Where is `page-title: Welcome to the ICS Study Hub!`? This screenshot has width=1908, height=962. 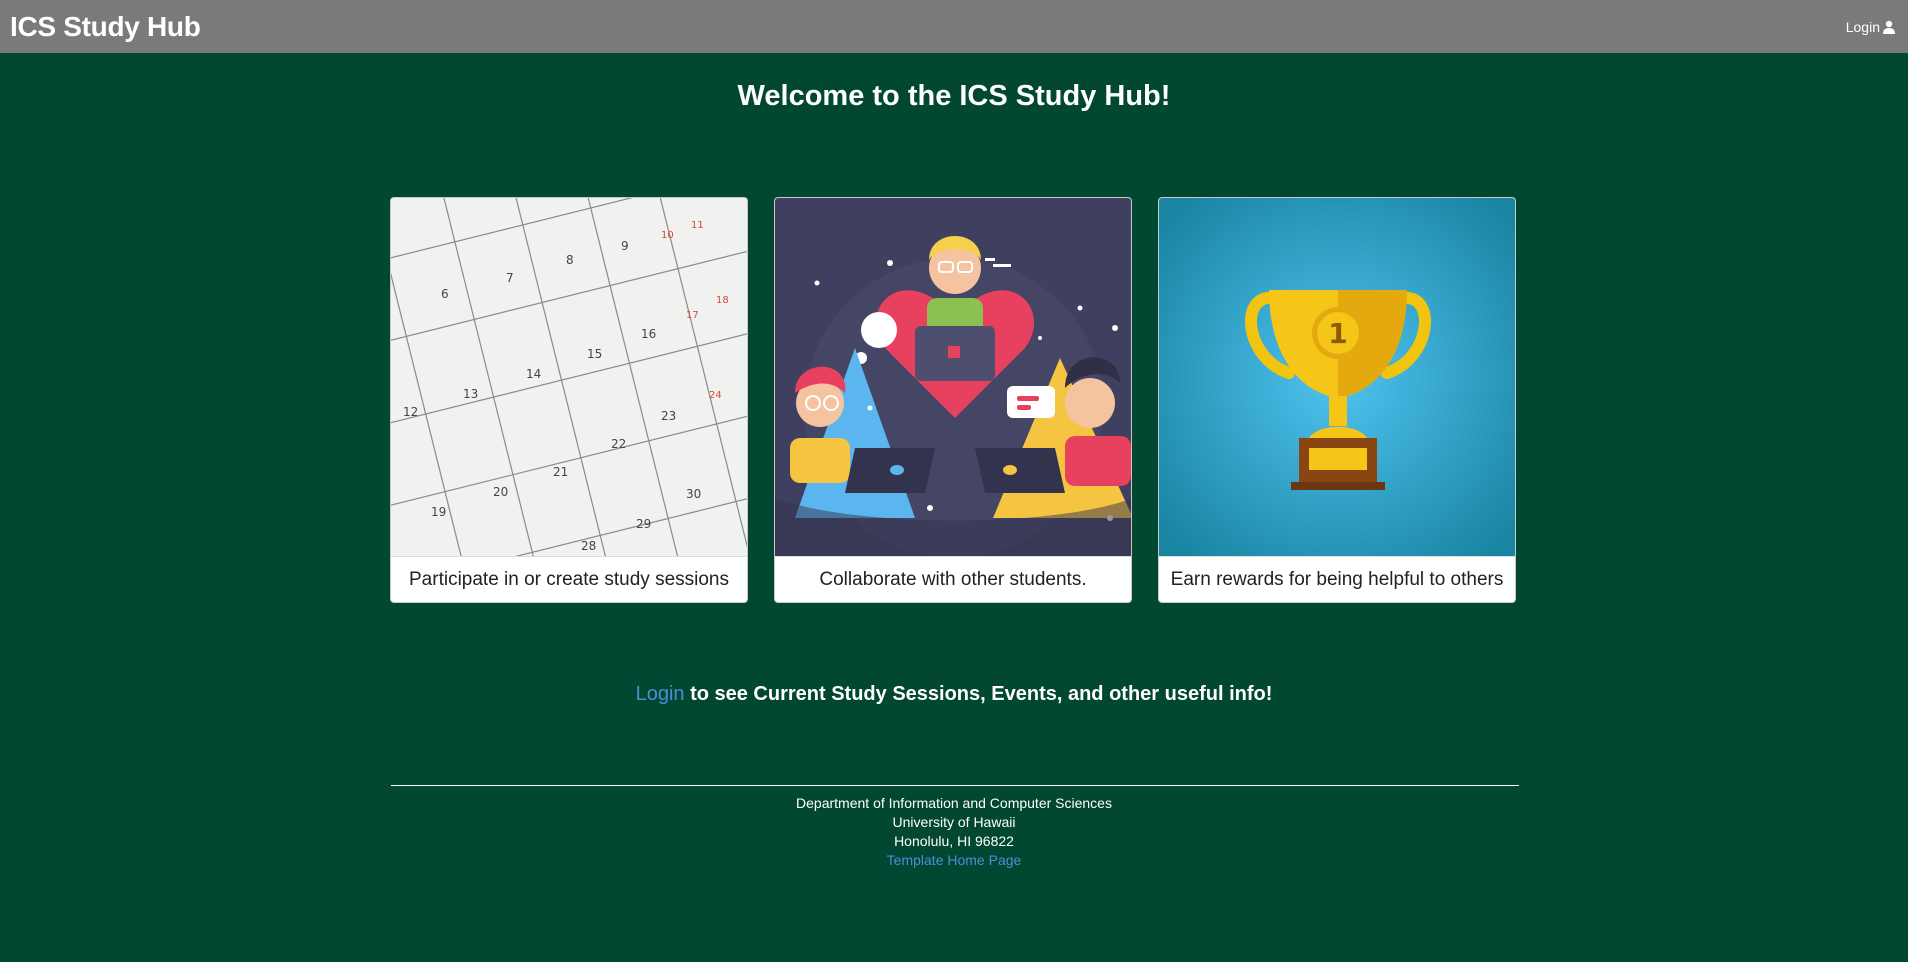 page-title: Welcome to the ICS Study Hub! is located at coordinates (954, 96).